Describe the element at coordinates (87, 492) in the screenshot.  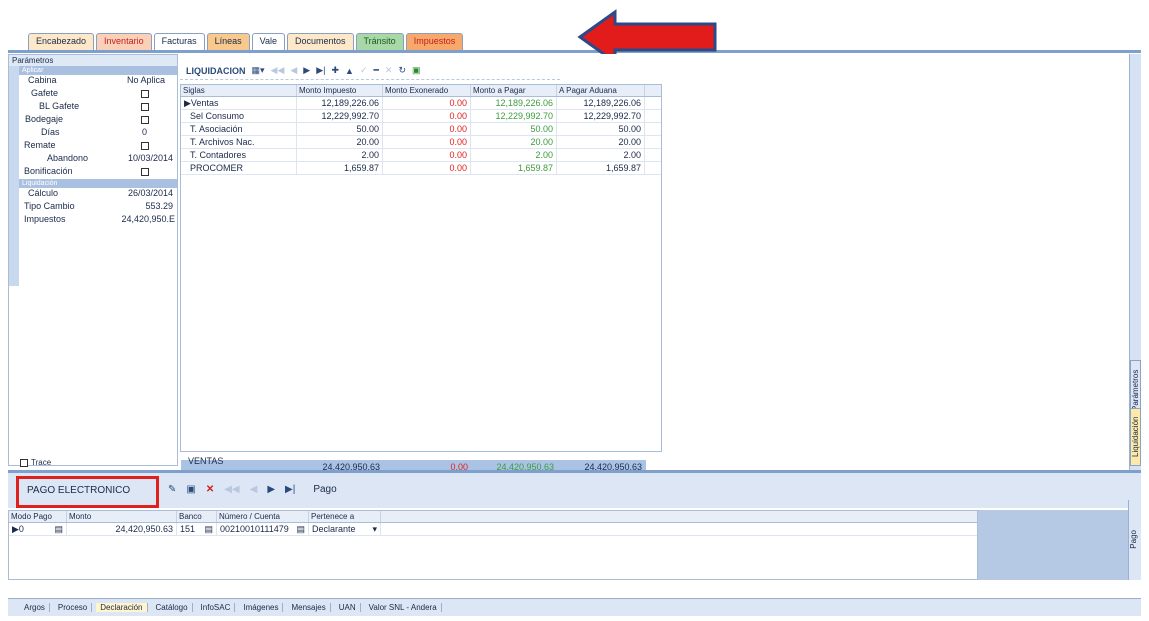
I see `pago-electronico-title: PAGO ELECTRONICO` at that location.